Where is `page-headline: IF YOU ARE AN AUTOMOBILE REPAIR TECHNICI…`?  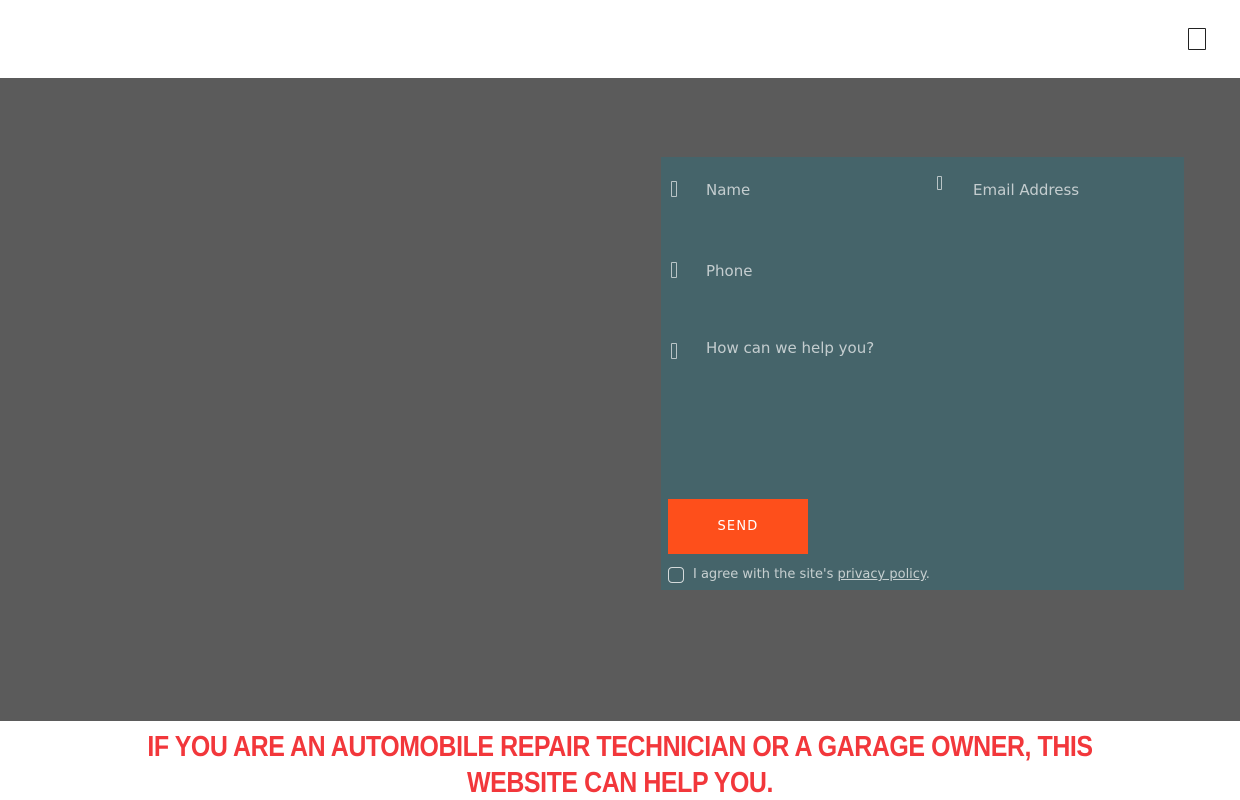
page-headline: IF YOU ARE AN AUTOMOBILE REPAIR TECHNICI… is located at coordinates (620, 765).